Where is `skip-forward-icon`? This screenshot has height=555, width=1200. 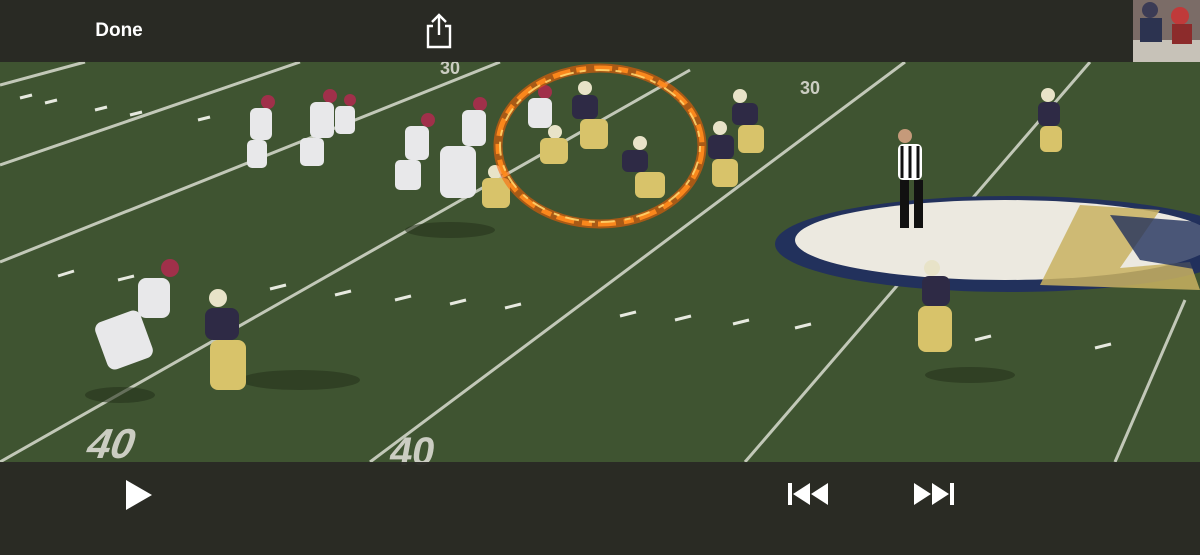
skip-forward-icon is located at coordinates (934, 494).